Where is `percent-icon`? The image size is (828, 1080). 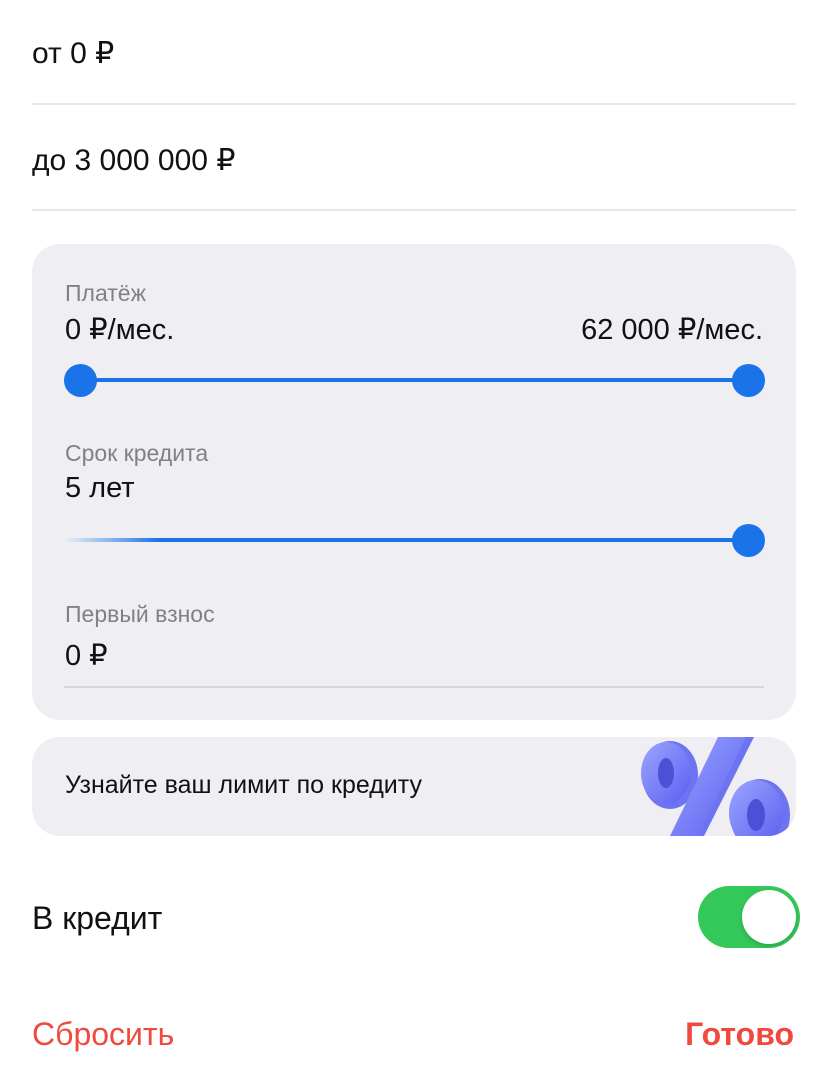 percent-icon is located at coordinates (715, 786).